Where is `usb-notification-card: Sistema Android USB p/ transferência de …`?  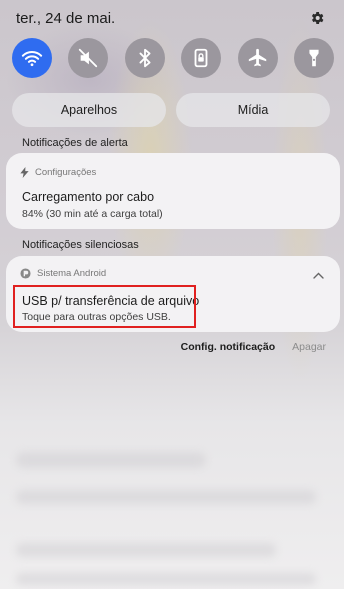 usb-notification-card: Sistema Android USB p/ transferência de … is located at coordinates (173, 294).